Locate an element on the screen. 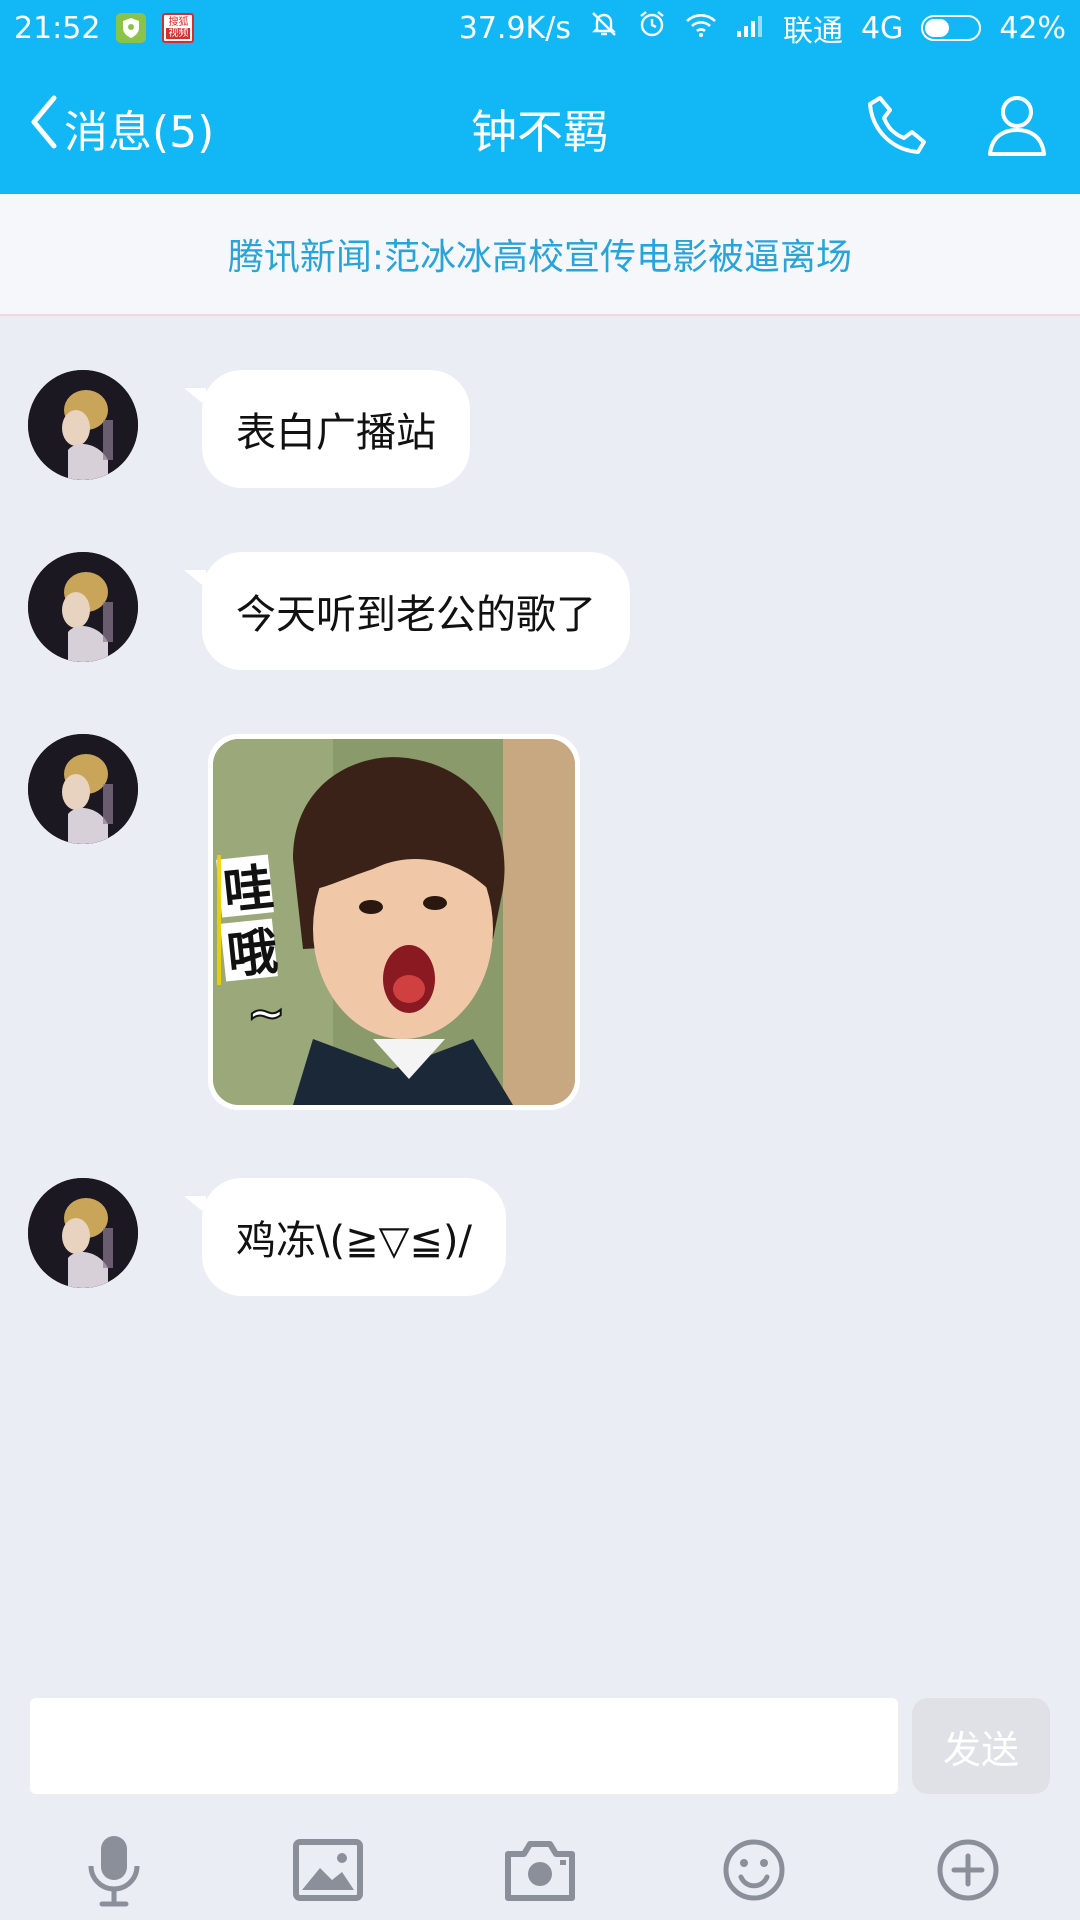 Image resolution: width=1080 pixels, height=1920 pixels. message-row: 今天听到老公的歌了 is located at coordinates (329, 611).